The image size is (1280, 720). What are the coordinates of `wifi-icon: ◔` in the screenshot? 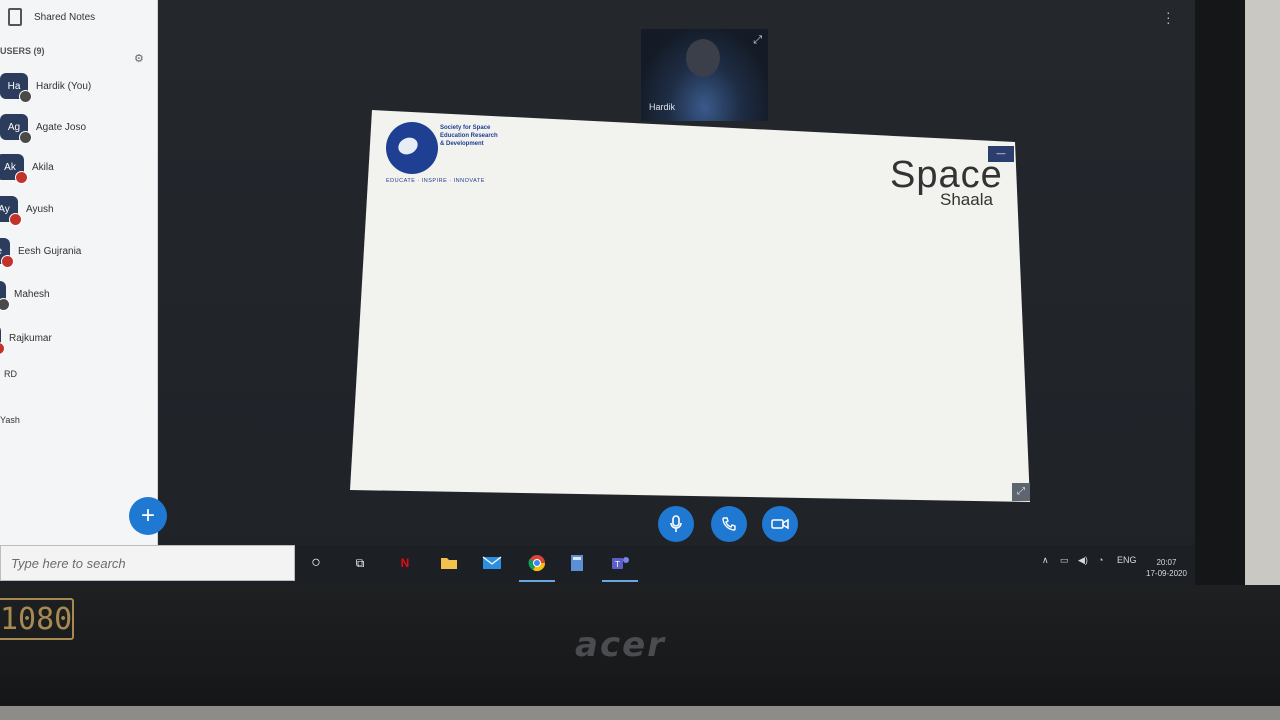 It's located at (1100, 560).